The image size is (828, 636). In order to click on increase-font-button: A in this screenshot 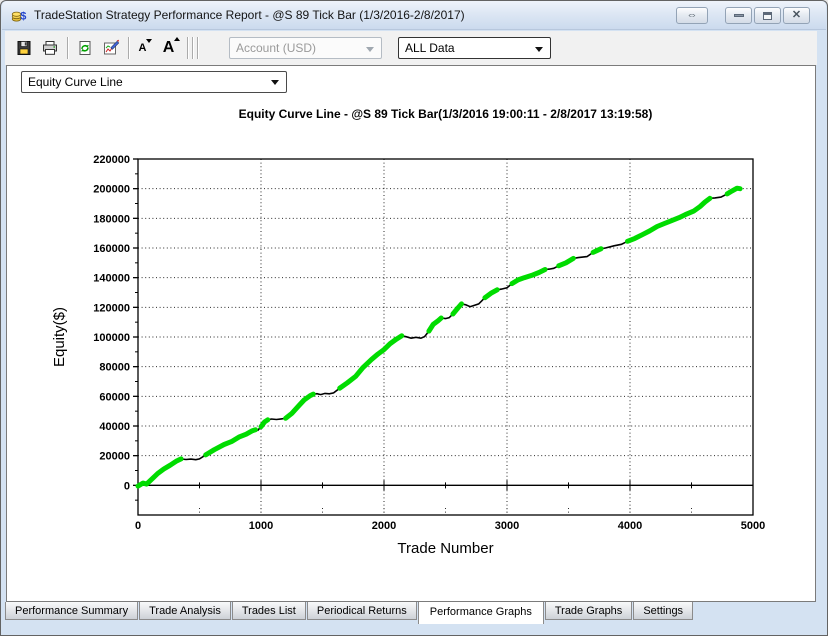, I will do `click(172, 48)`.